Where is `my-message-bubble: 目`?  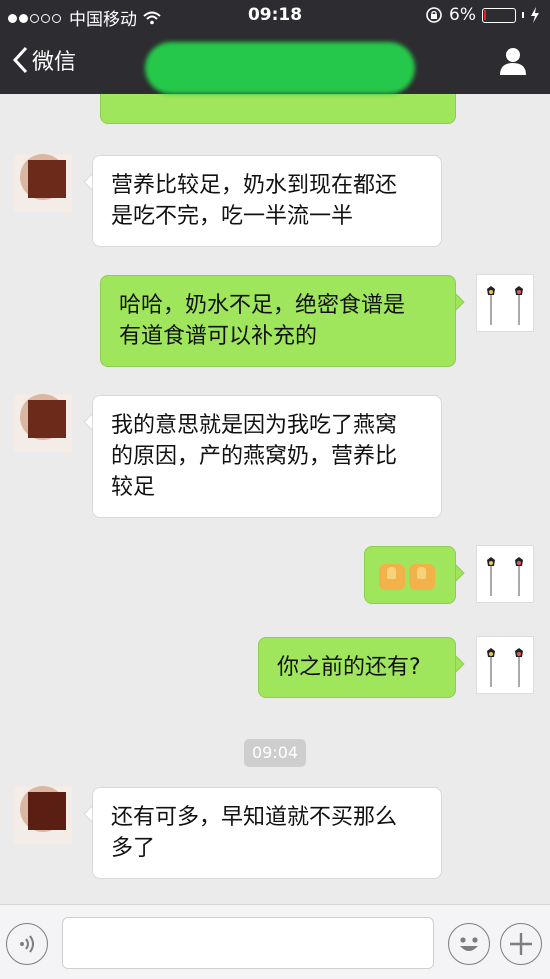 my-message-bubble: 目 is located at coordinates (278, 109).